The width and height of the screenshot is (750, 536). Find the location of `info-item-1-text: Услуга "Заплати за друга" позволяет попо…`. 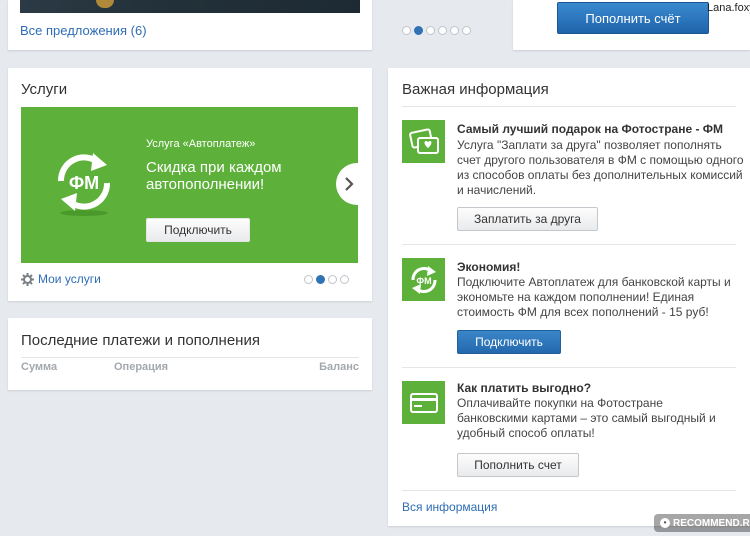

info-item-1-text: Услуга "Заплати за друга" позволяет попо… is located at coordinates (600, 167).